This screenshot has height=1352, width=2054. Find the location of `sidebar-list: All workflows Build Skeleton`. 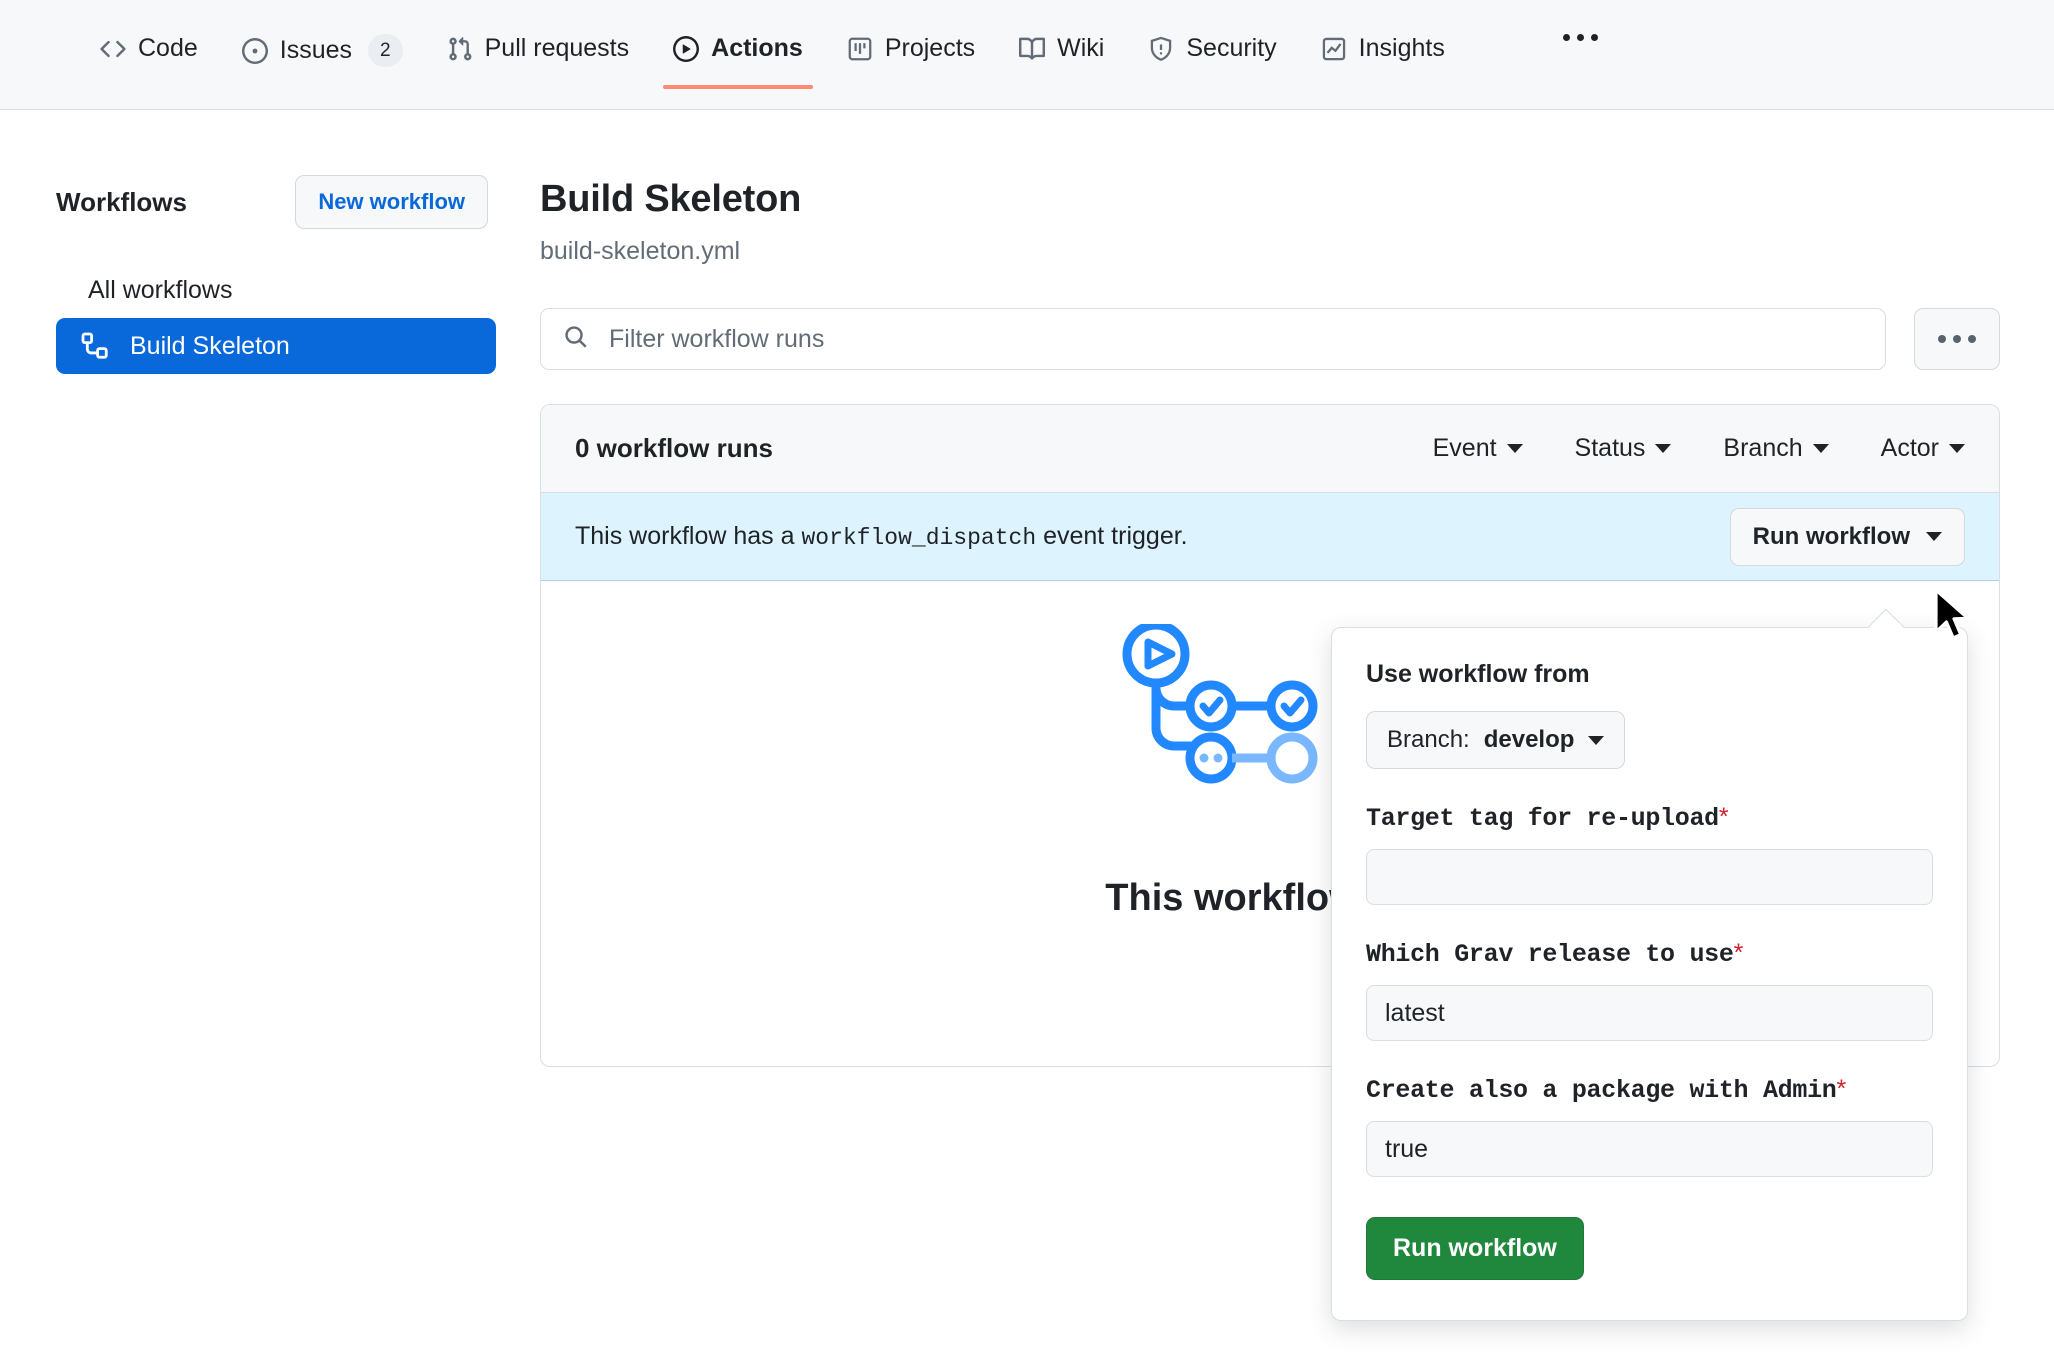

sidebar-list: All workflows Build Skeleton is located at coordinates (276, 318).